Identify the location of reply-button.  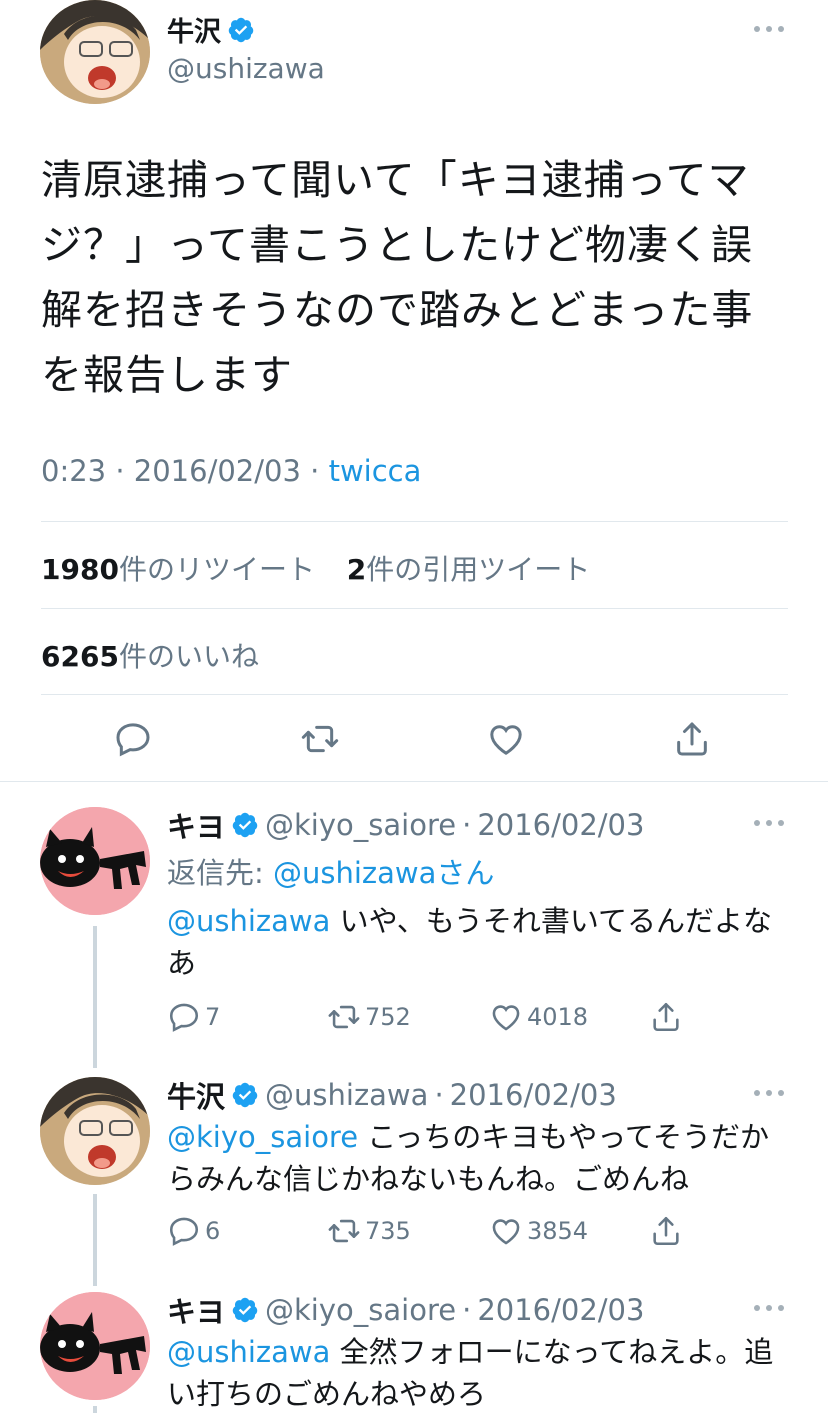
(133, 739).